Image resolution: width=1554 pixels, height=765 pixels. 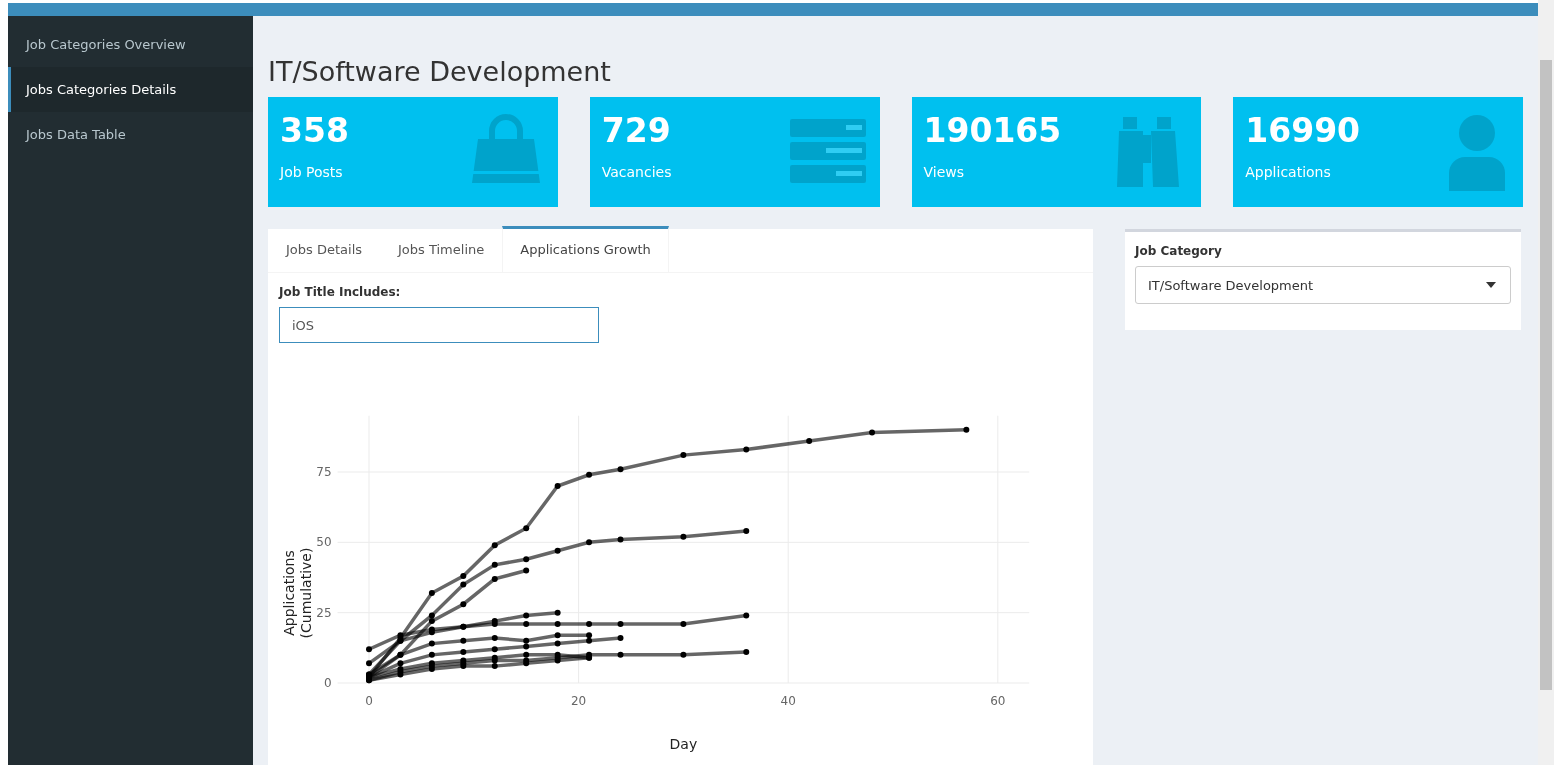 I want to click on value-number: 16990, so click(x=1303, y=130).